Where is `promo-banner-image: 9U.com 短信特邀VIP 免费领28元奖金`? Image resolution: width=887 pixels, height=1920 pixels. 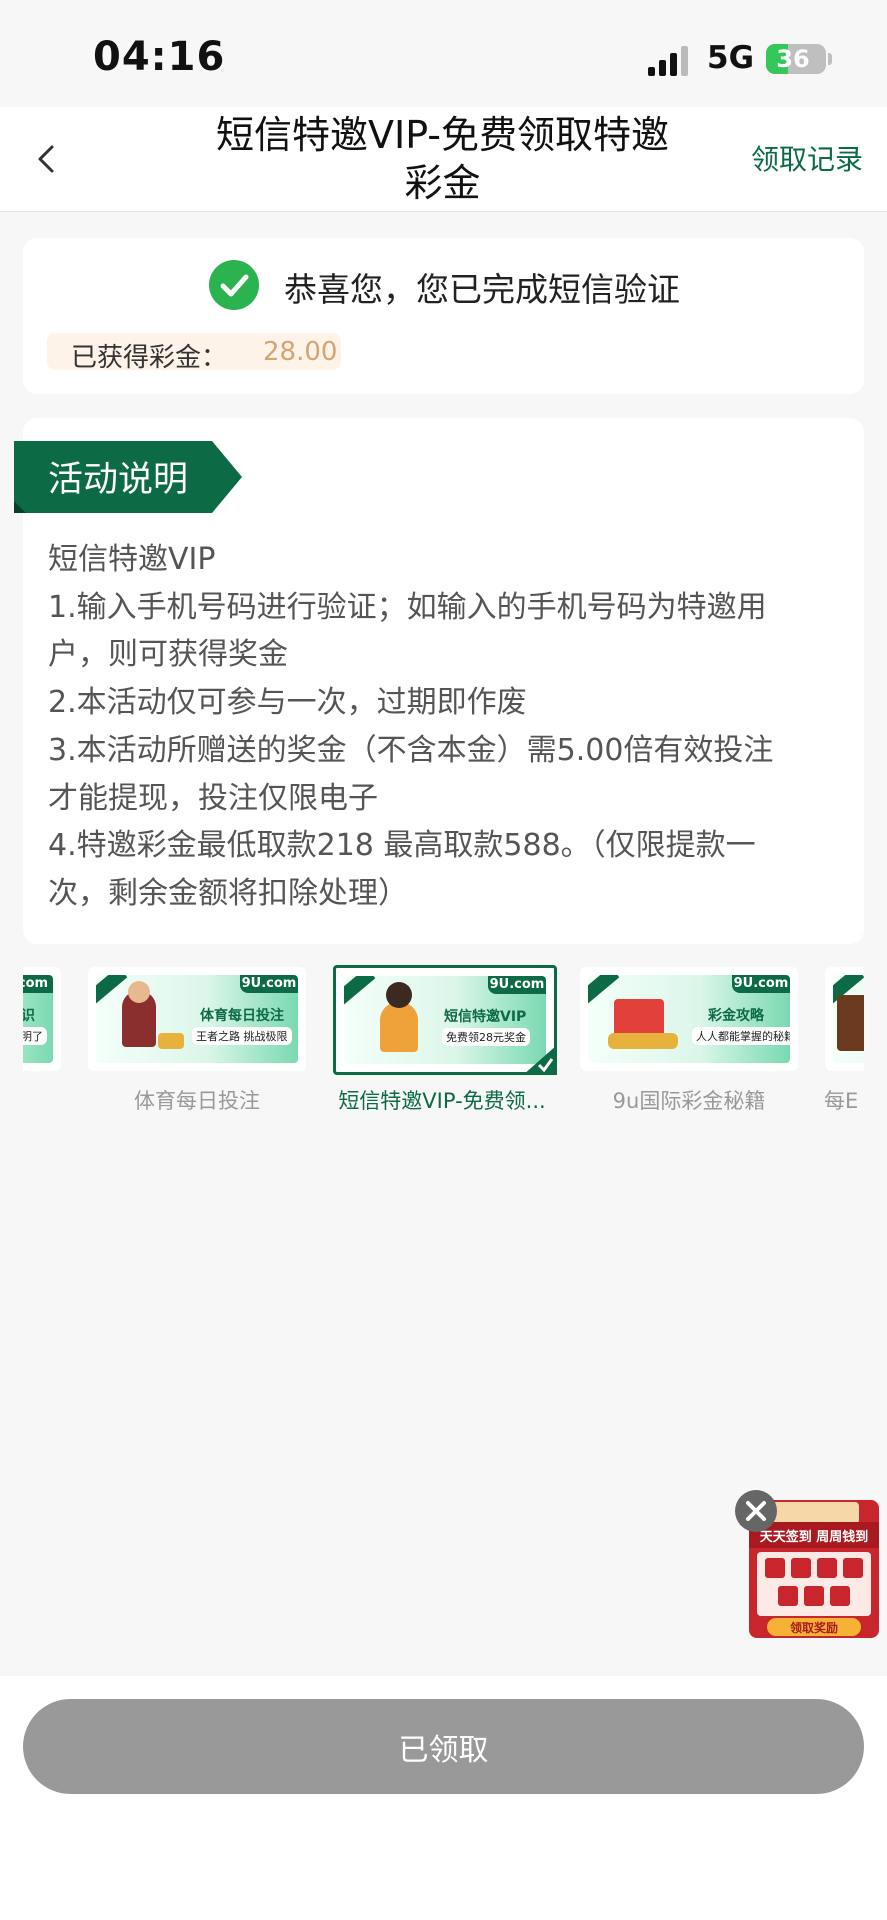 promo-banner-image: 9U.com 短信特邀VIP 免费领28元奖金 is located at coordinates (445, 1020).